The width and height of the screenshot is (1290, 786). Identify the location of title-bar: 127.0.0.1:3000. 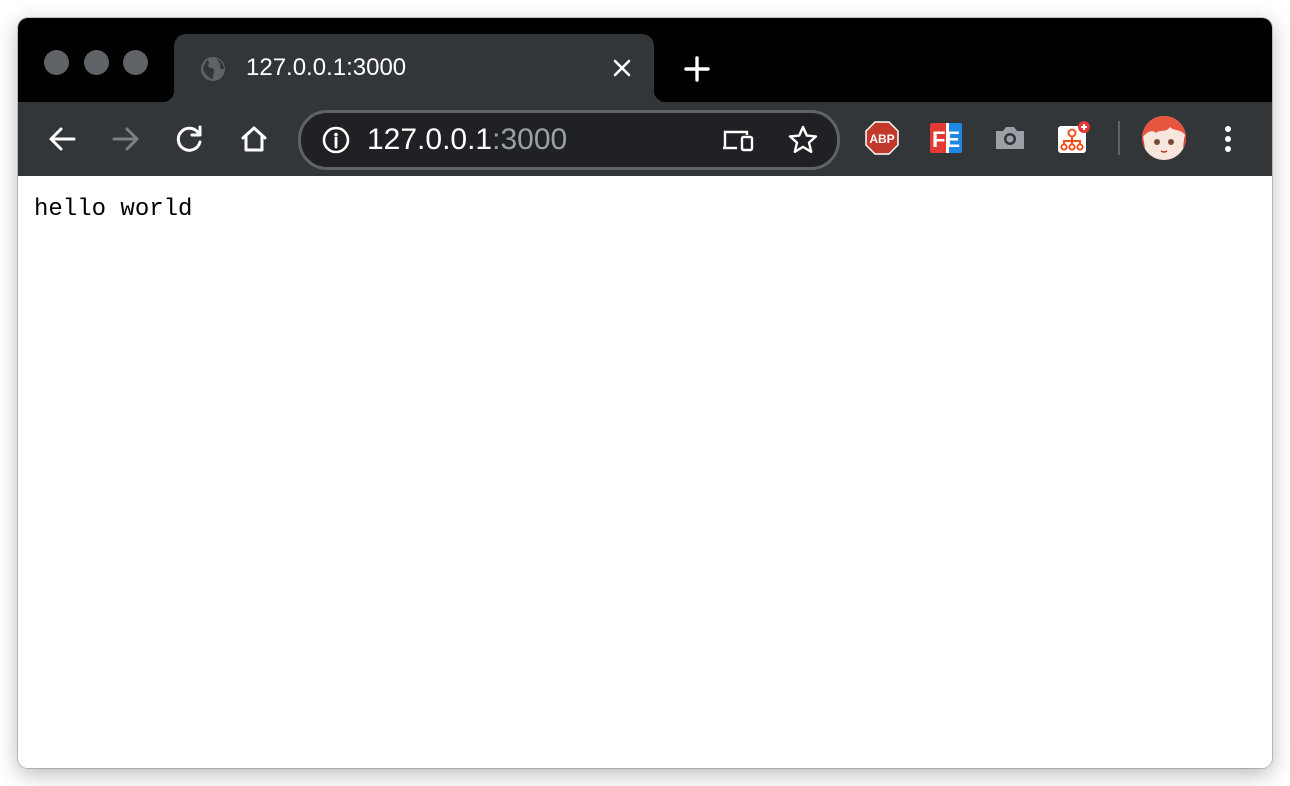
(645, 60).